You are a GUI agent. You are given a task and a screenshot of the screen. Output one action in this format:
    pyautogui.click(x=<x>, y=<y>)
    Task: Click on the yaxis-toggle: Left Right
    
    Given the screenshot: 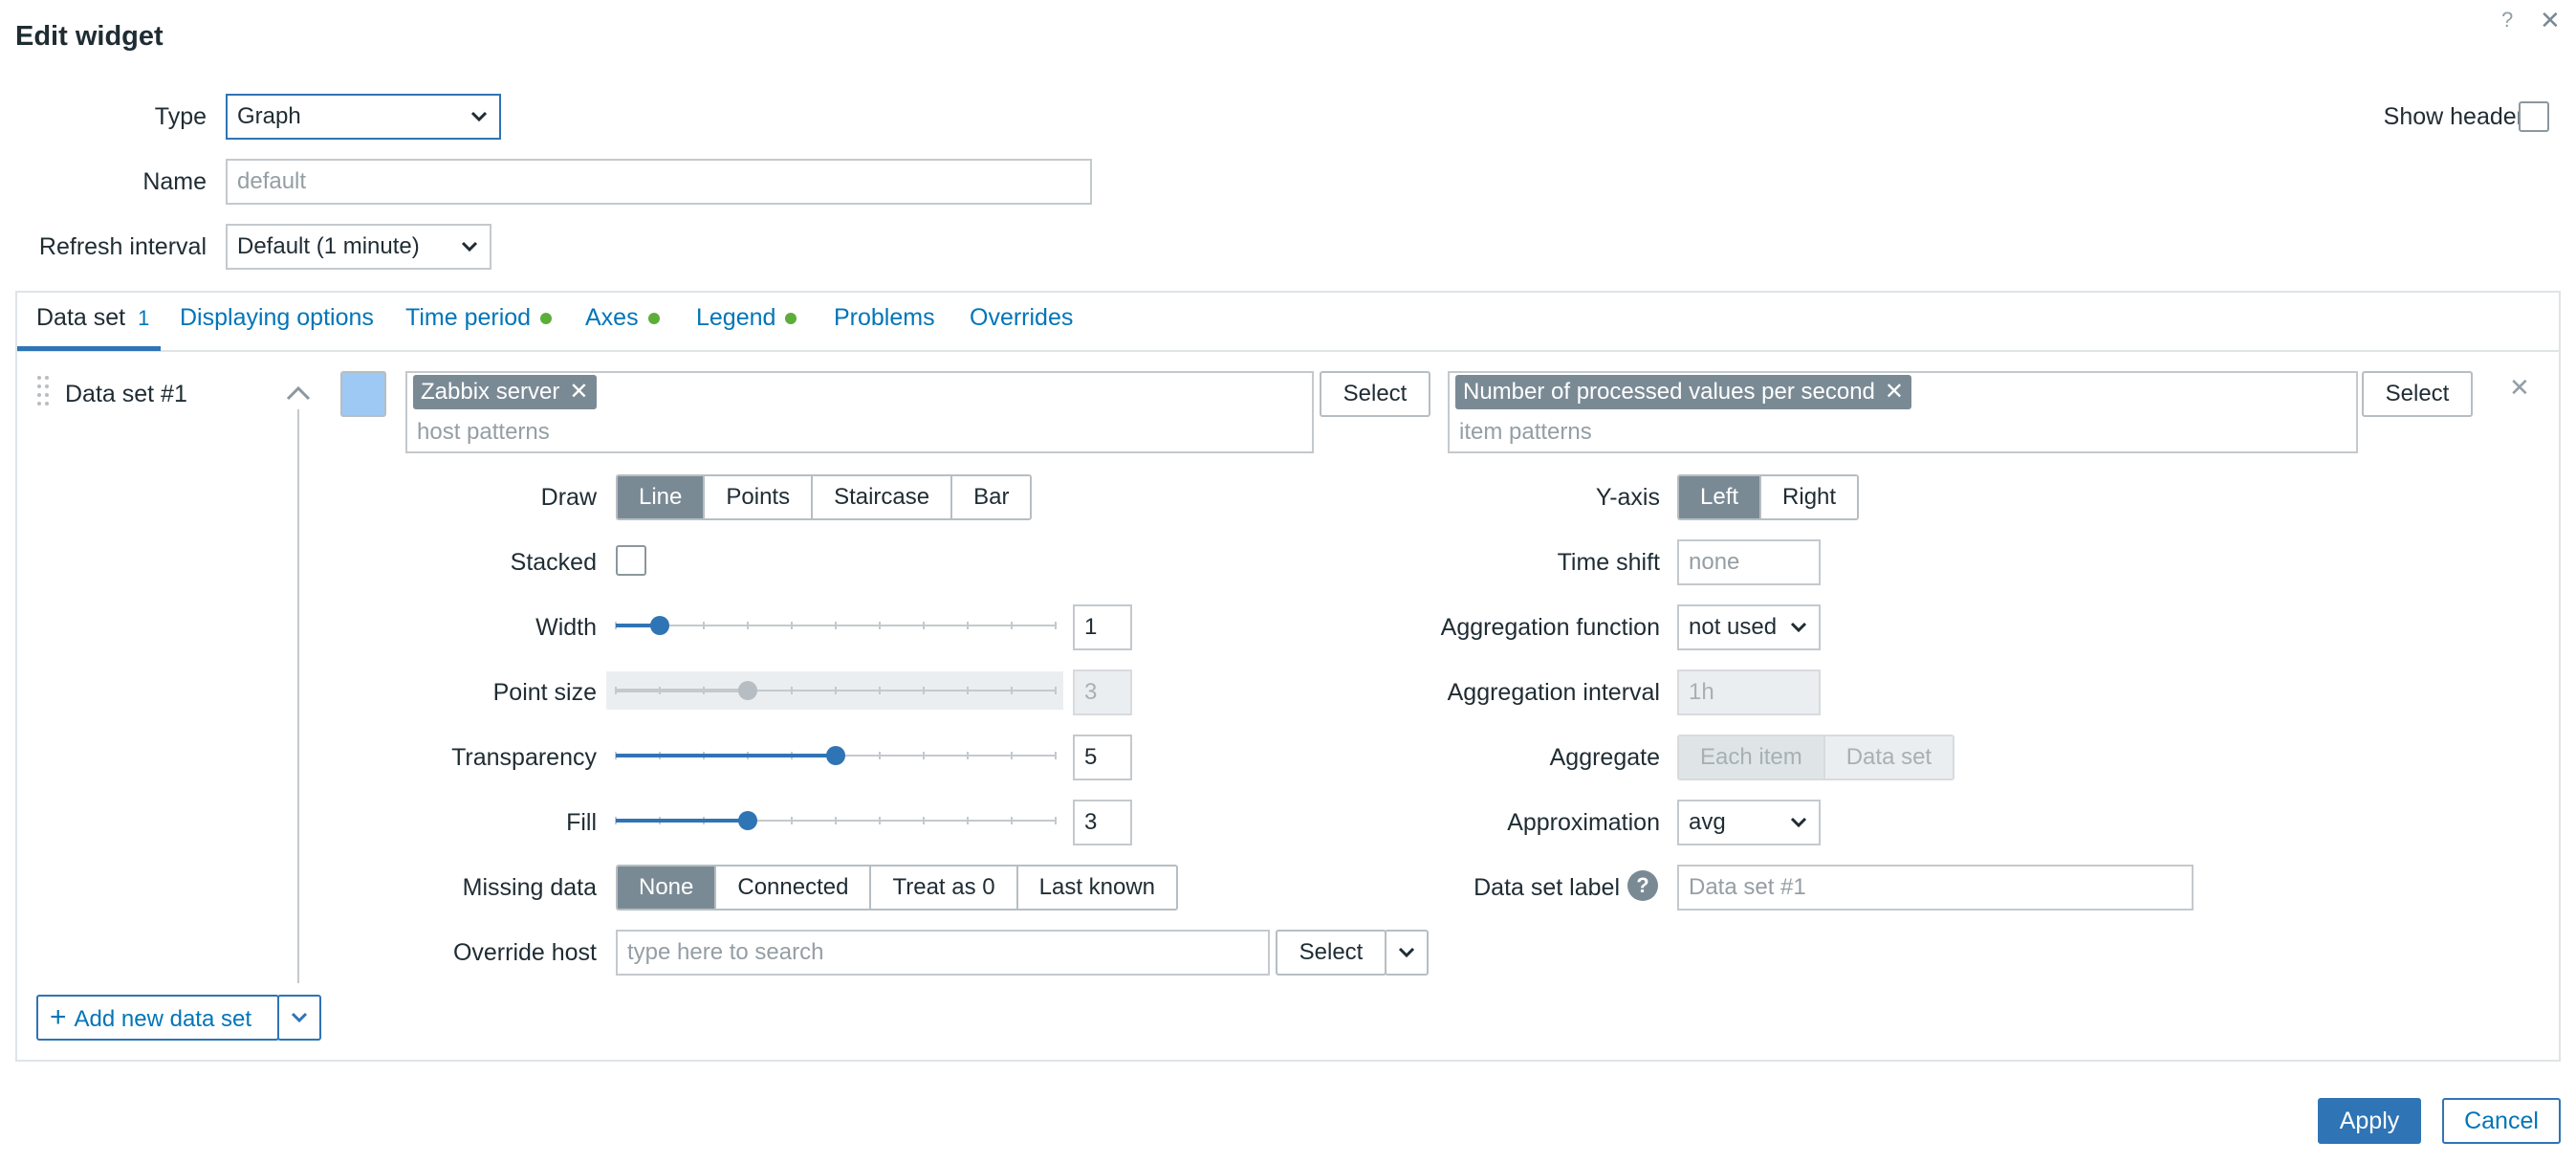 What is the action you would take?
    pyautogui.click(x=1768, y=497)
    